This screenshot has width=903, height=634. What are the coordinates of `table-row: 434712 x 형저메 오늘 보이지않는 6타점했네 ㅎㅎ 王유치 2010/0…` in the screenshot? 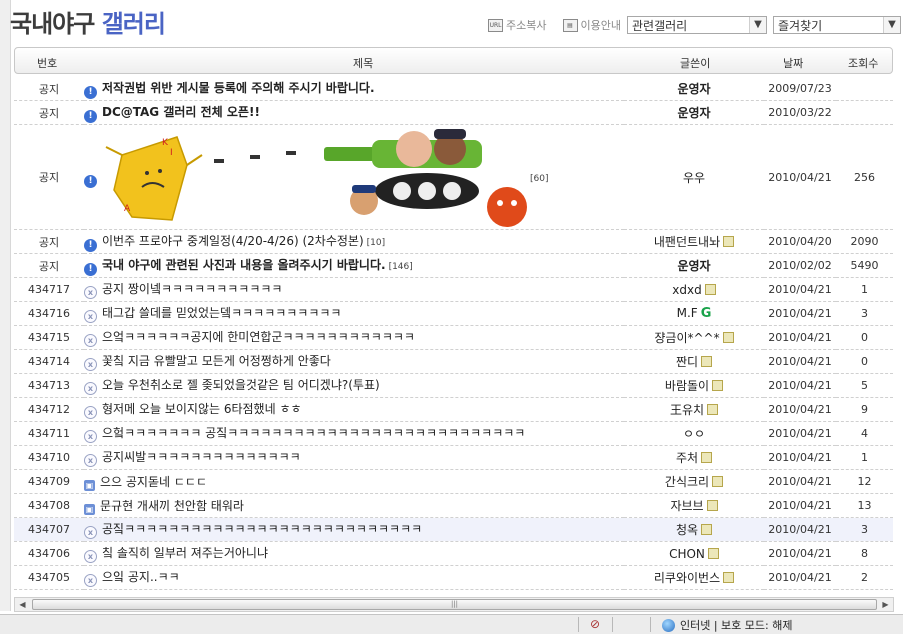 It's located at (453, 409).